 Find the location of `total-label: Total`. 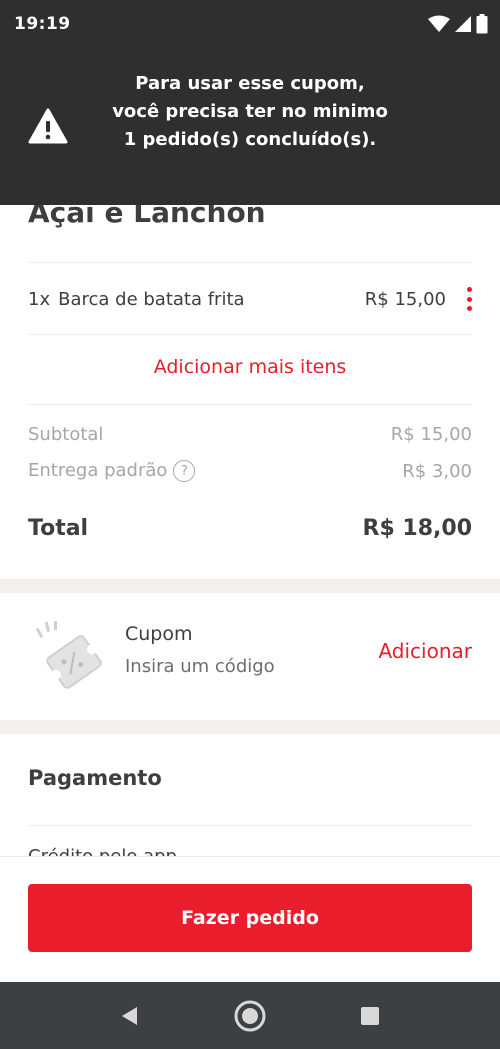

total-label: Total is located at coordinates (58, 528).